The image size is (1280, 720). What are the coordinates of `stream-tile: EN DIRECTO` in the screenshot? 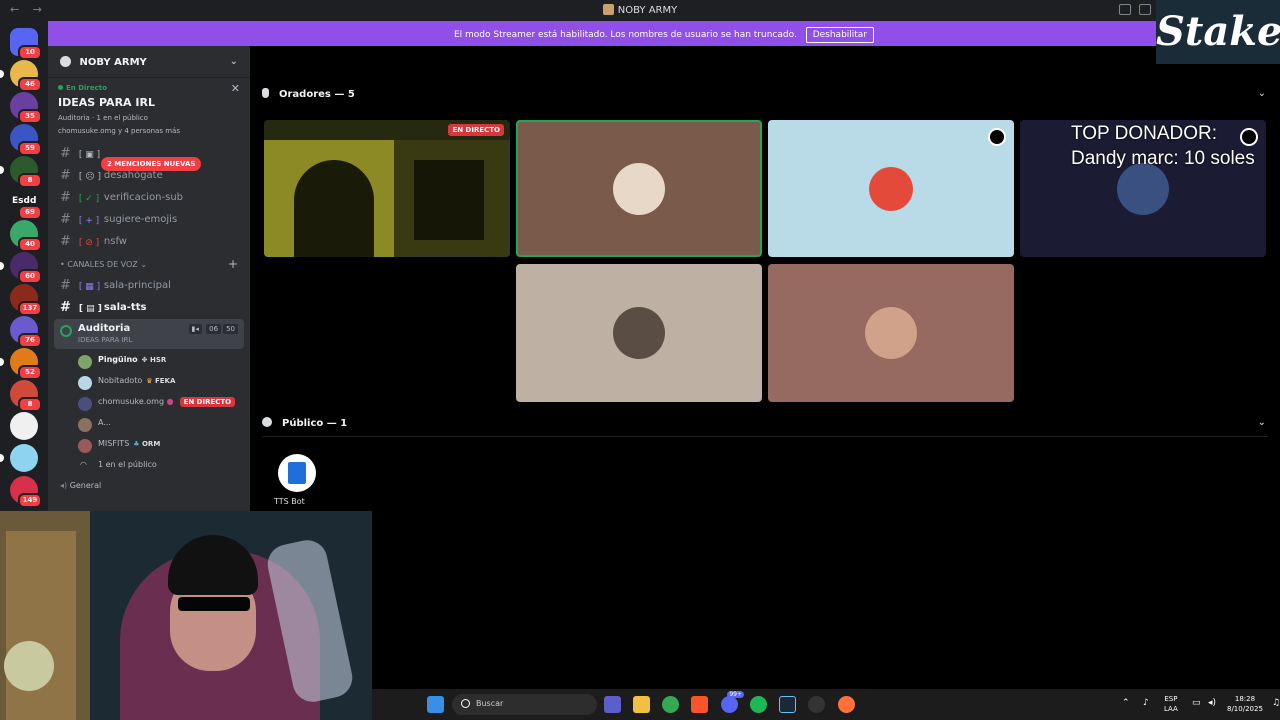 It's located at (387, 188).